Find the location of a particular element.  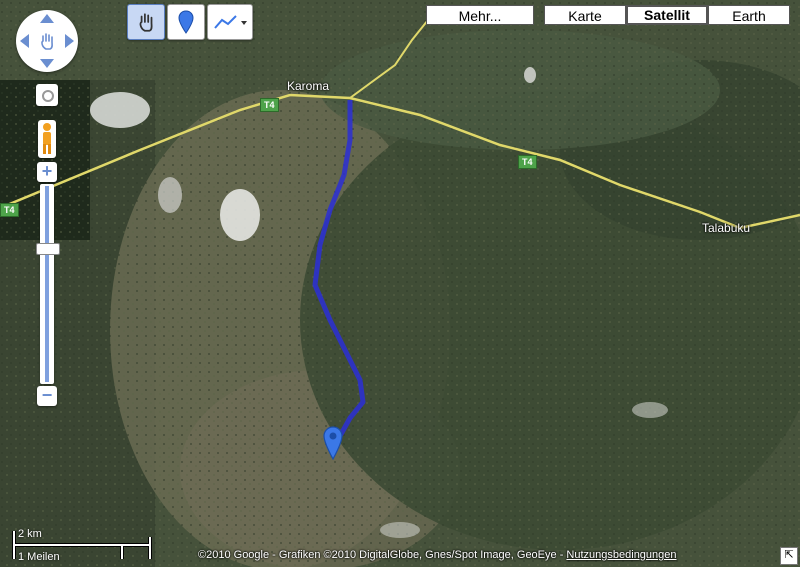

map-tools is located at coordinates (190, 22).